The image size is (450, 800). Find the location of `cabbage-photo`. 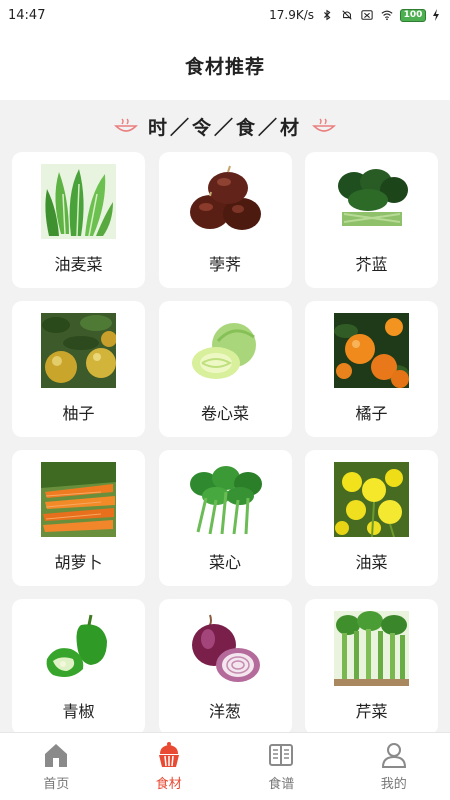

cabbage-photo is located at coordinates (225, 350).